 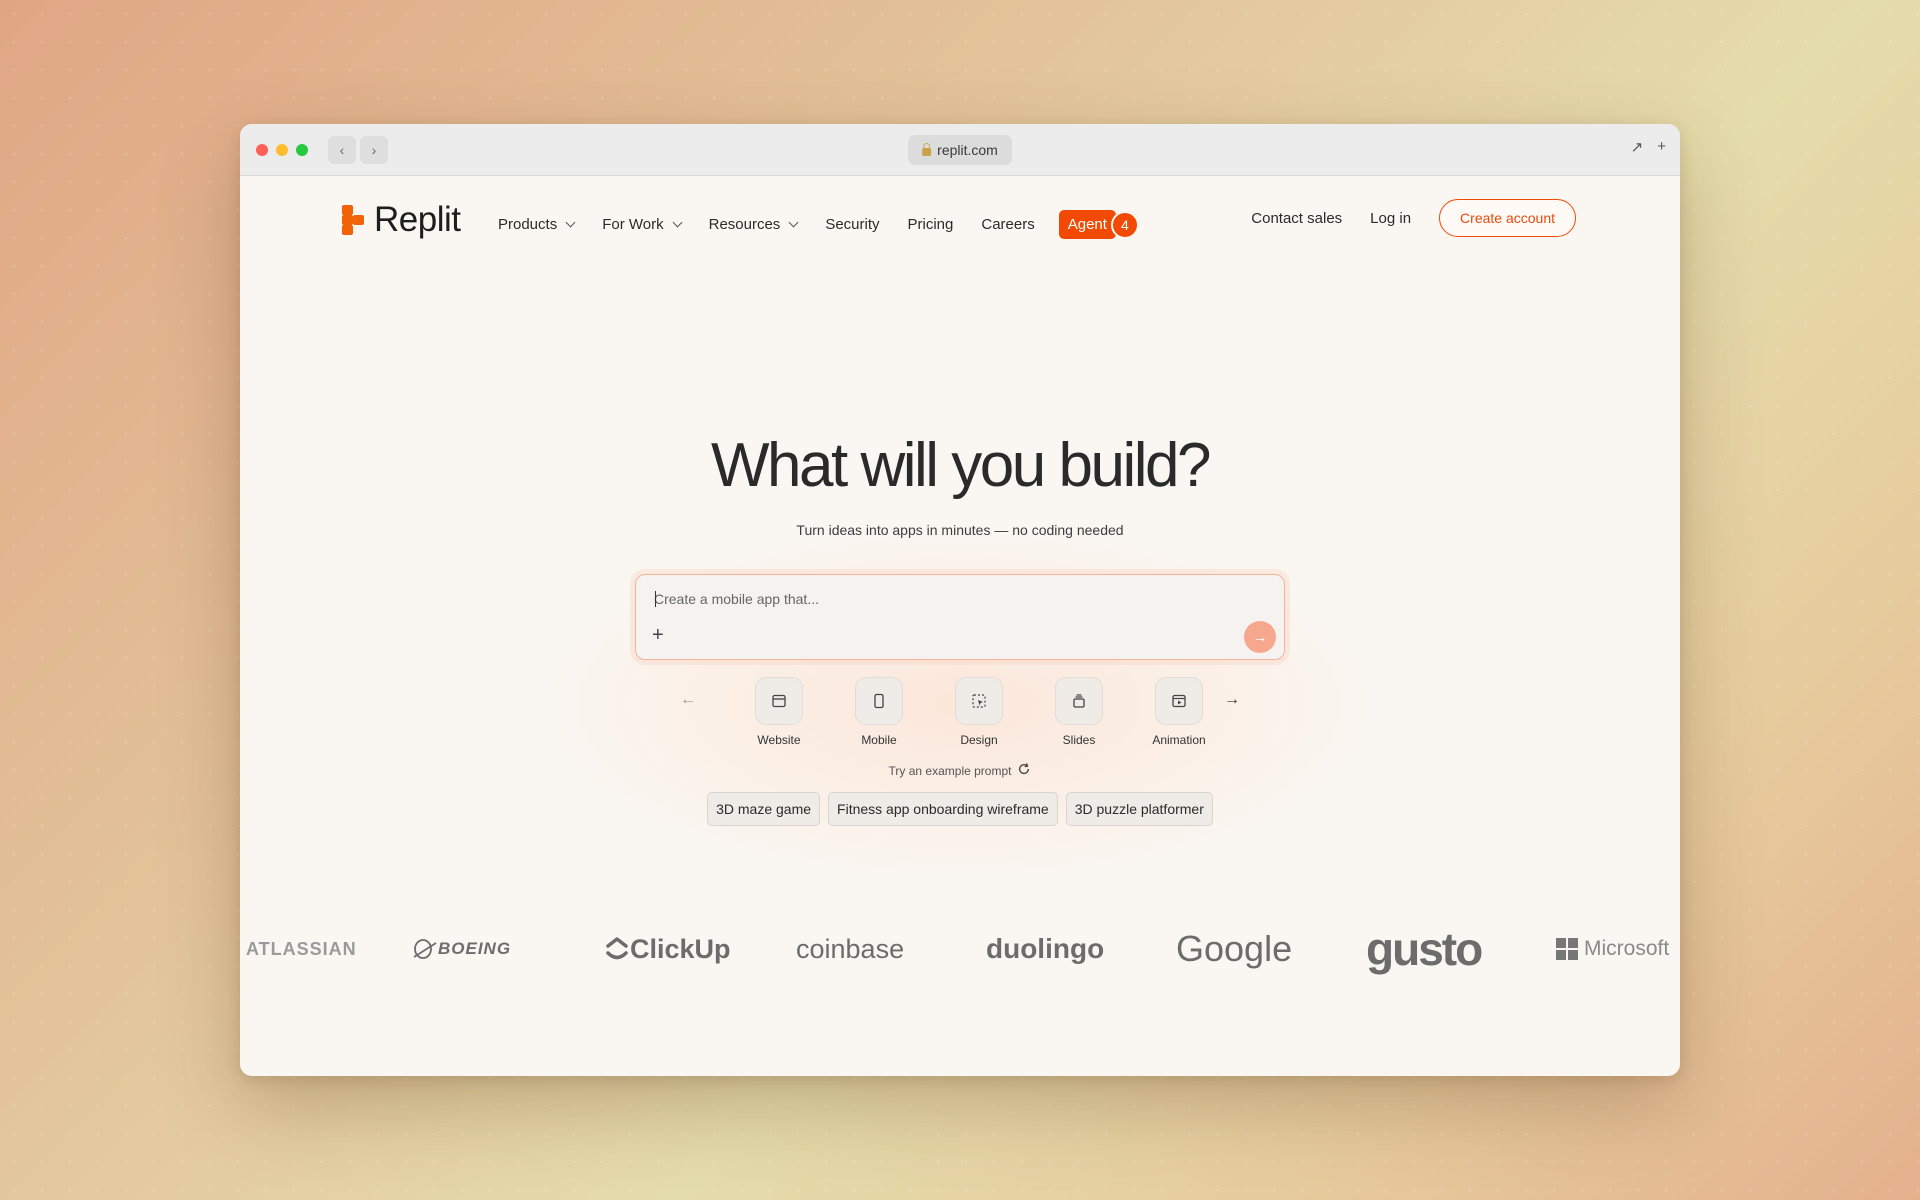 What do you see at coordinates (358, 149) in the screenshot?
I see `history-nav: ‹ ›` at bounding box center [358, 149].